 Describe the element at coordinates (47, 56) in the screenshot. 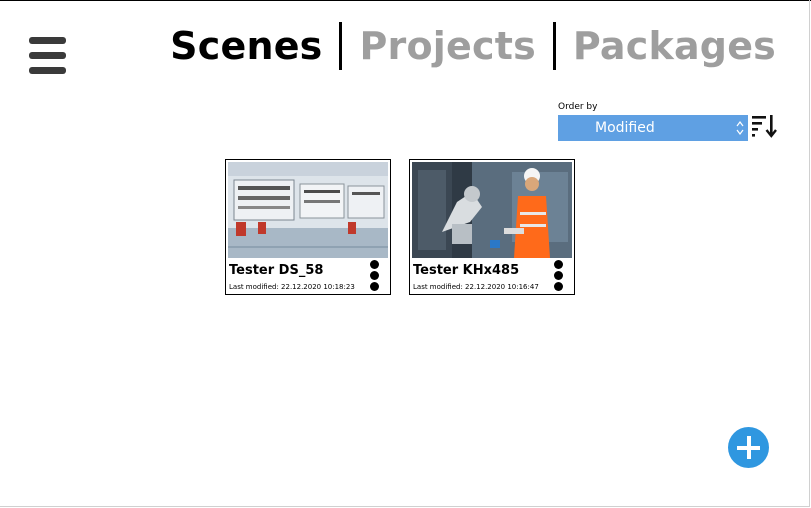

I see `hamburger-menu-icon` at that location.